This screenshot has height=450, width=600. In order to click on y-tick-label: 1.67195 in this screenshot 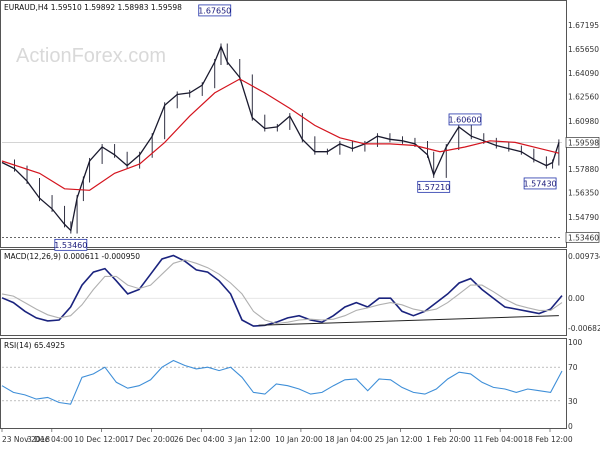, I will do `click(583, 25)`.